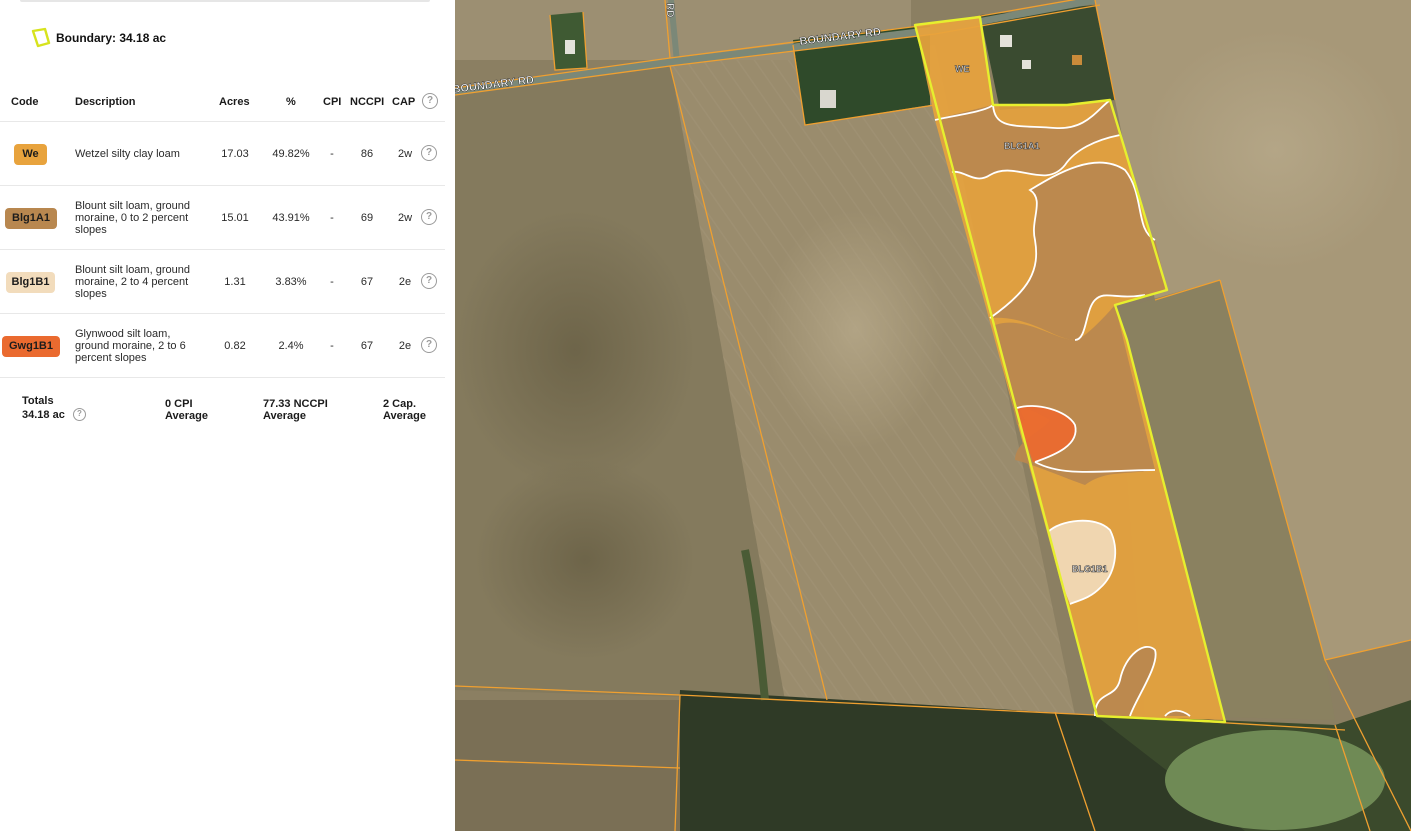 This screenshot has width=1411, height=831. Describe the element at coordinates (291, 102) in the screenshot. I see `col-percent: %` at that location.